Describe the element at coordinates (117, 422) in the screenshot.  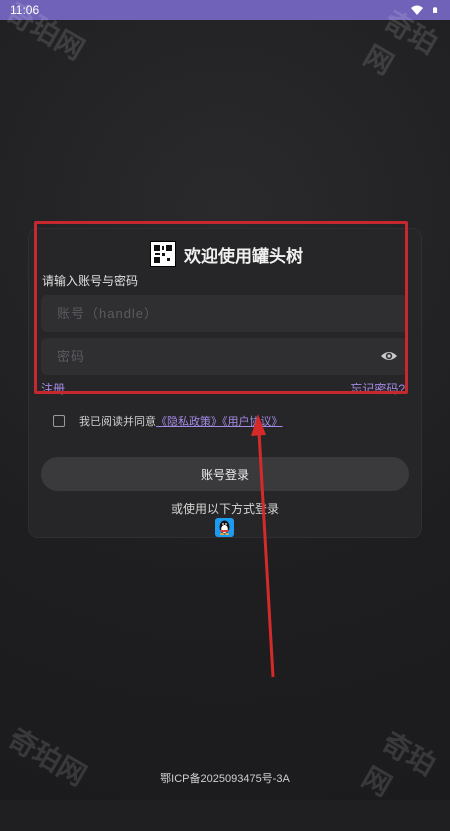
I see `agreement-prefix: 我已阅读并同意` at that location.